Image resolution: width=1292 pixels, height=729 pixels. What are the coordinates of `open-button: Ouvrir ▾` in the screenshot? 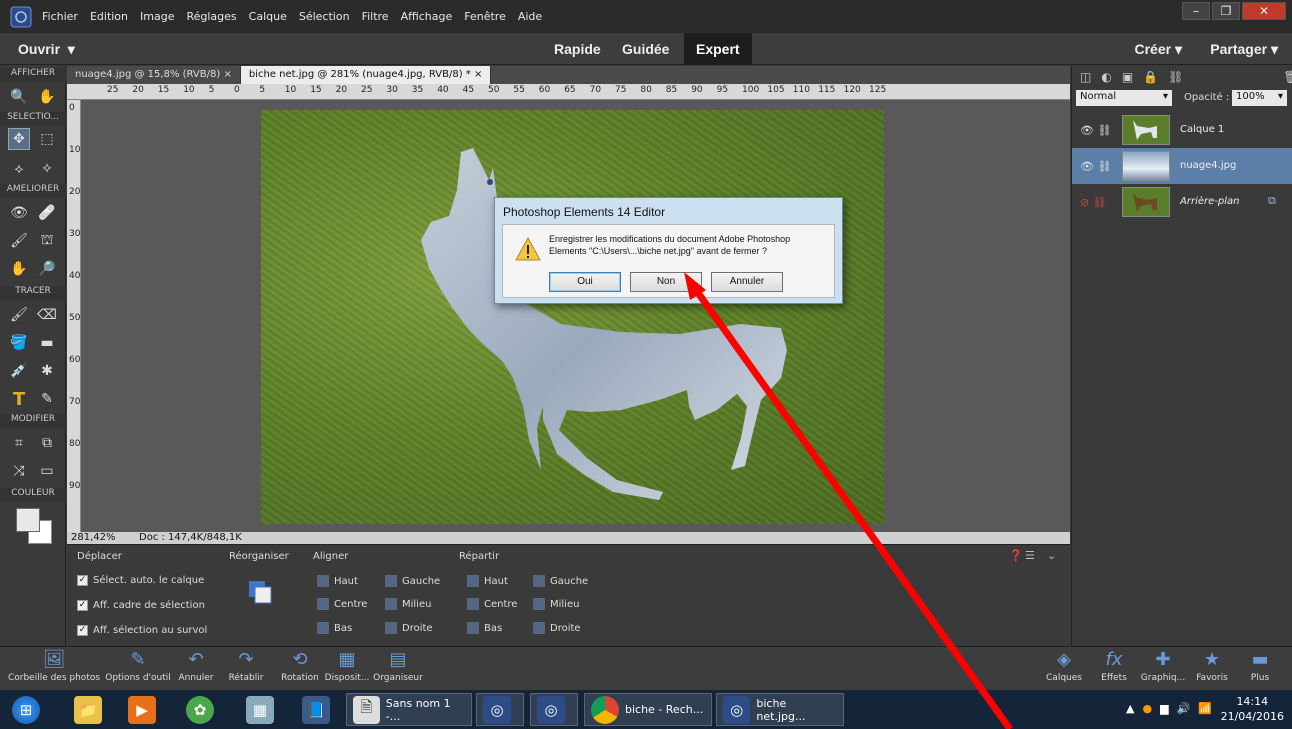 It's located at (46, 49).